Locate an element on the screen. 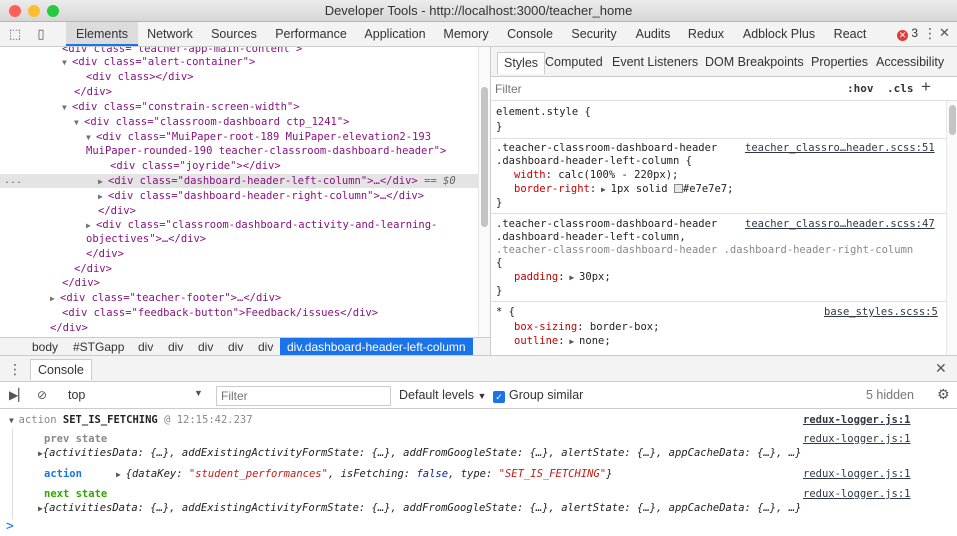 This screenshot has width=957, height=536. dom-line-activity-cont: objectives">…</div> is located at coordinates (146, 239).